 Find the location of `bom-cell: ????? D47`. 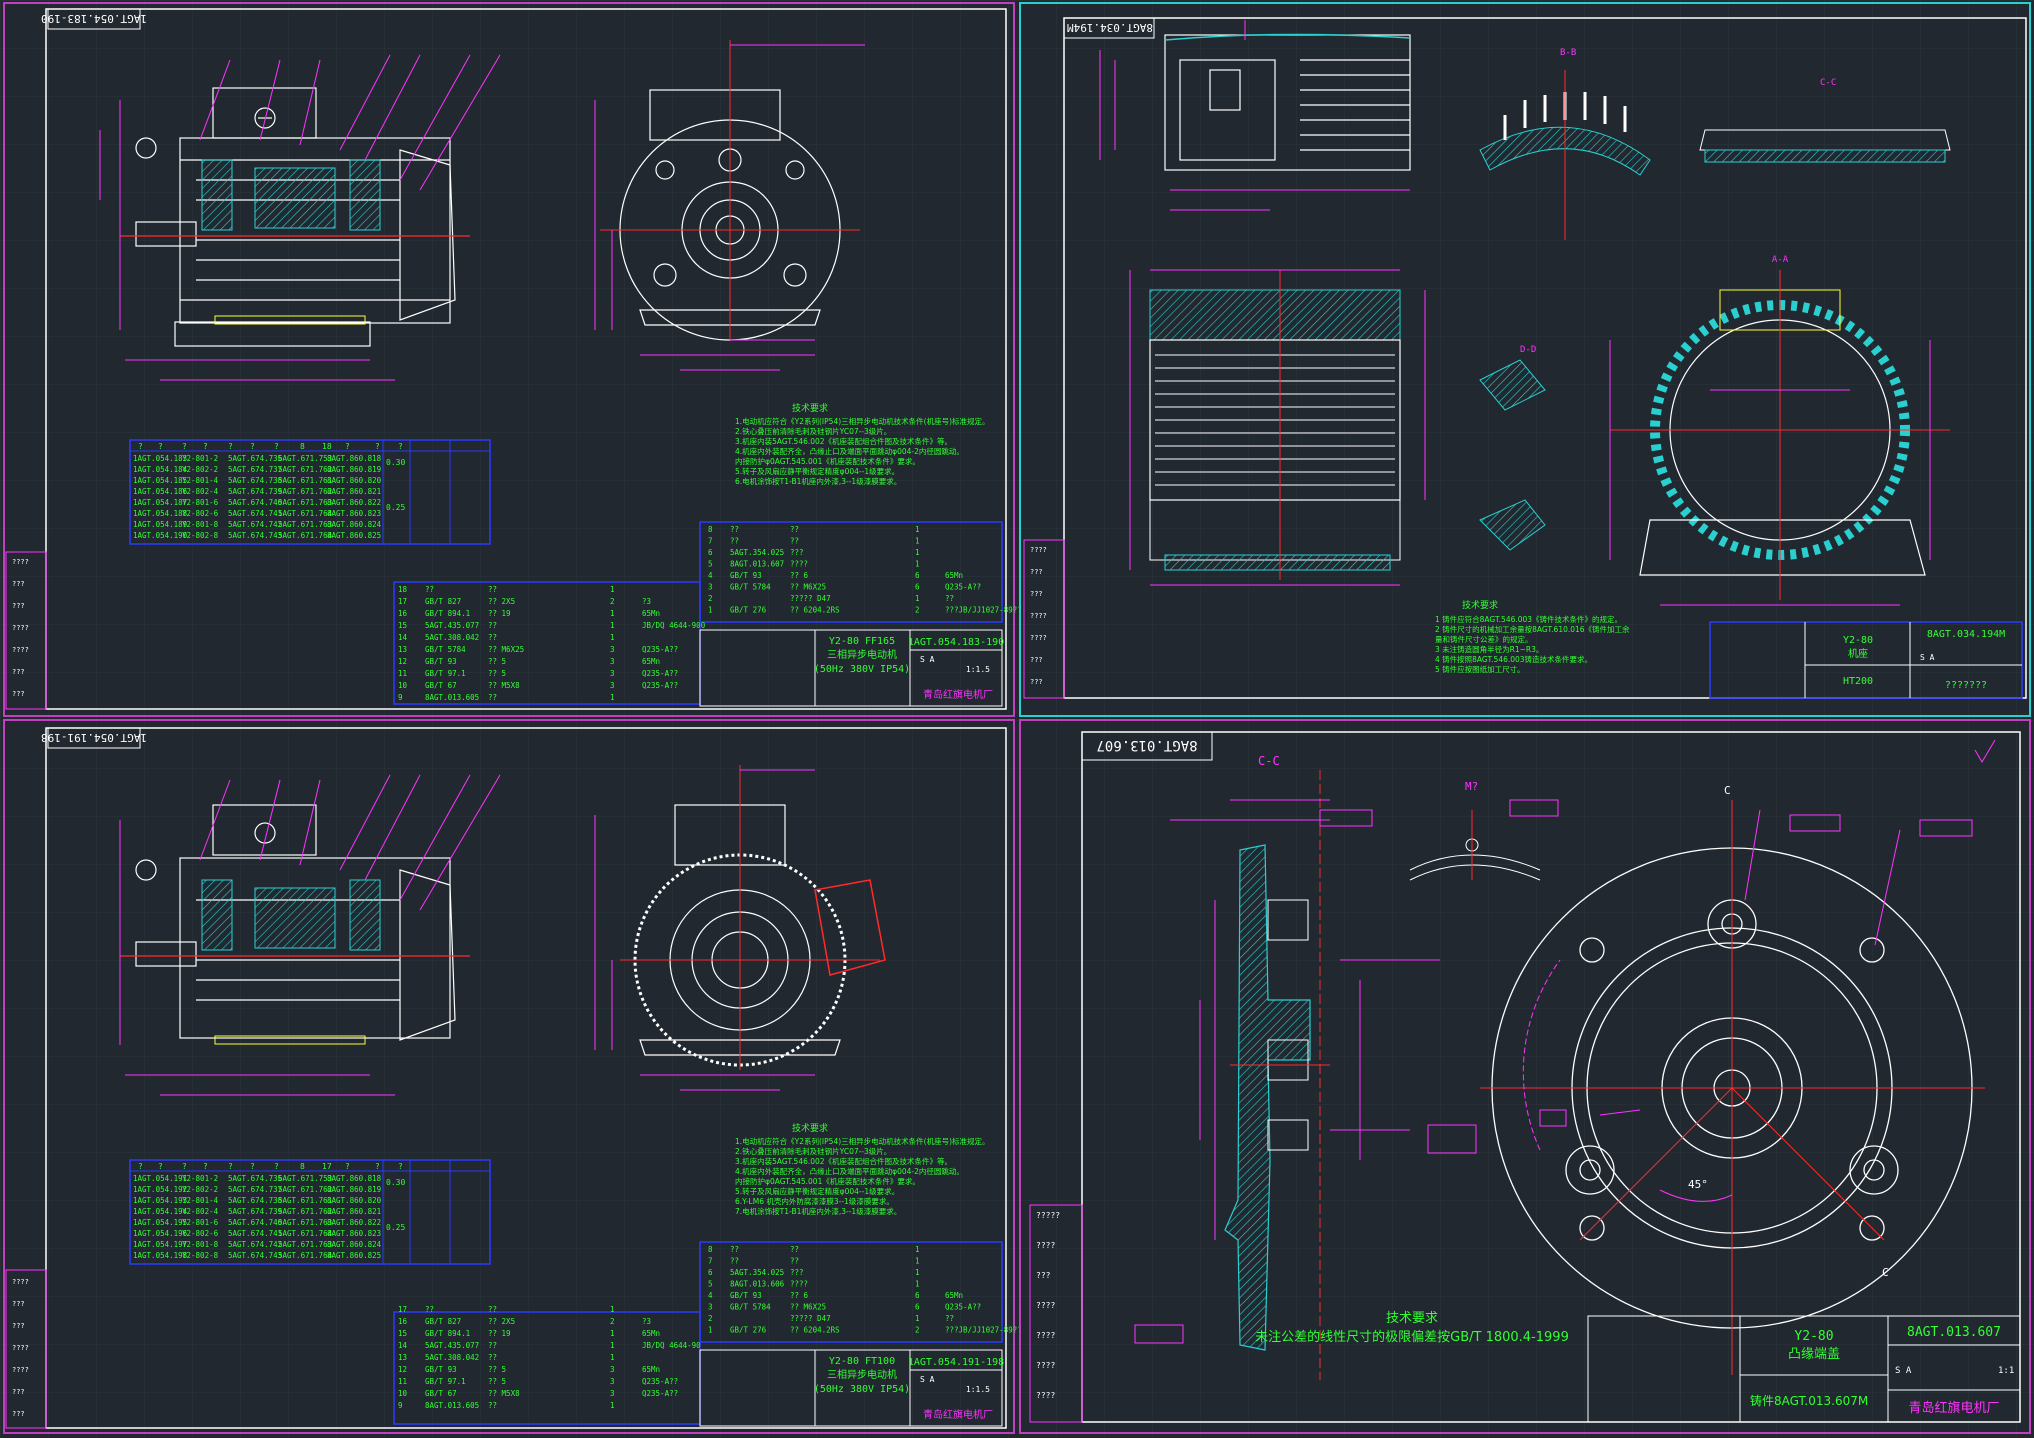

bom-cell: ????? D47 is located at coordinates (810, 598).